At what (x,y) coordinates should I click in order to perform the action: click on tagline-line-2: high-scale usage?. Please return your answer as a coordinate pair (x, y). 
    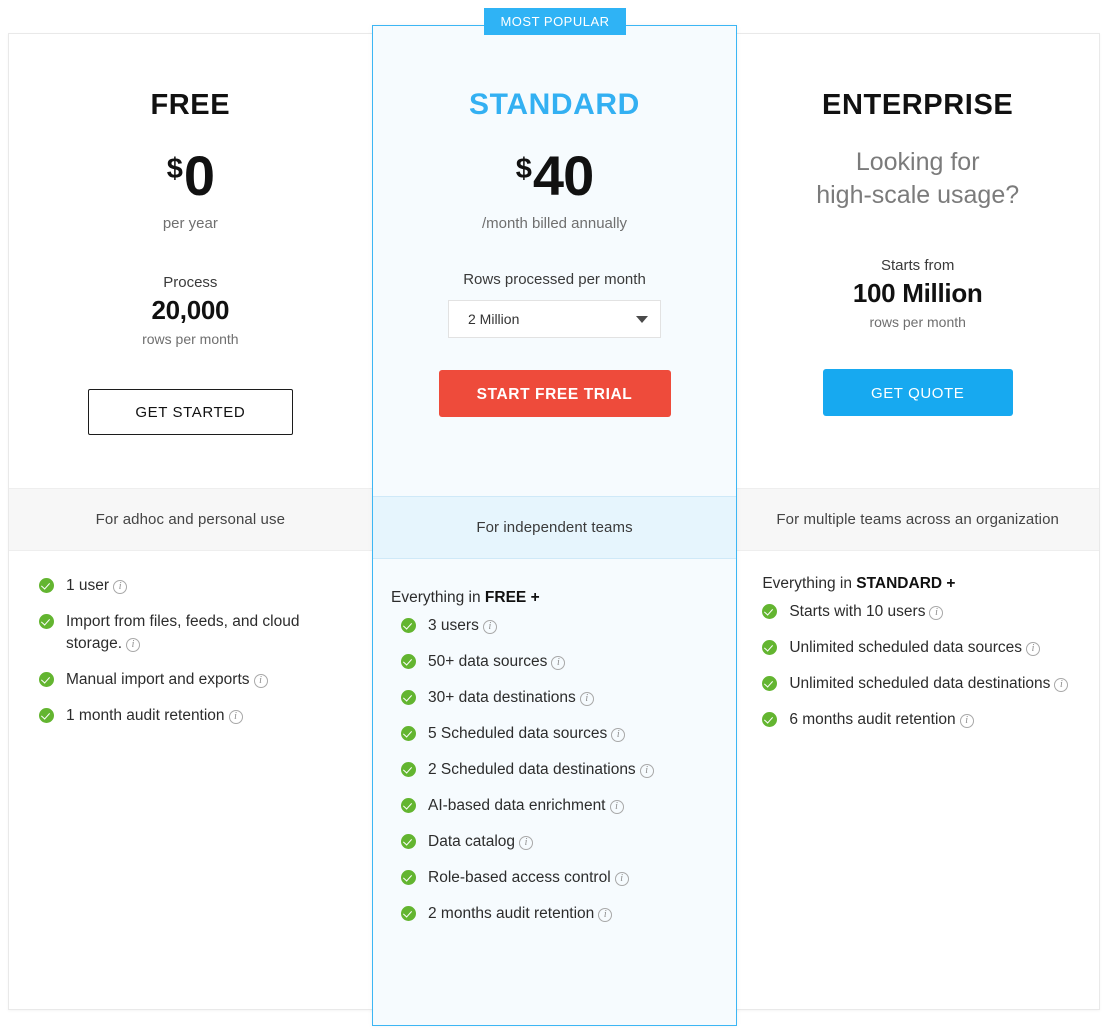
    Looking at the image, I should click on (918, 195).